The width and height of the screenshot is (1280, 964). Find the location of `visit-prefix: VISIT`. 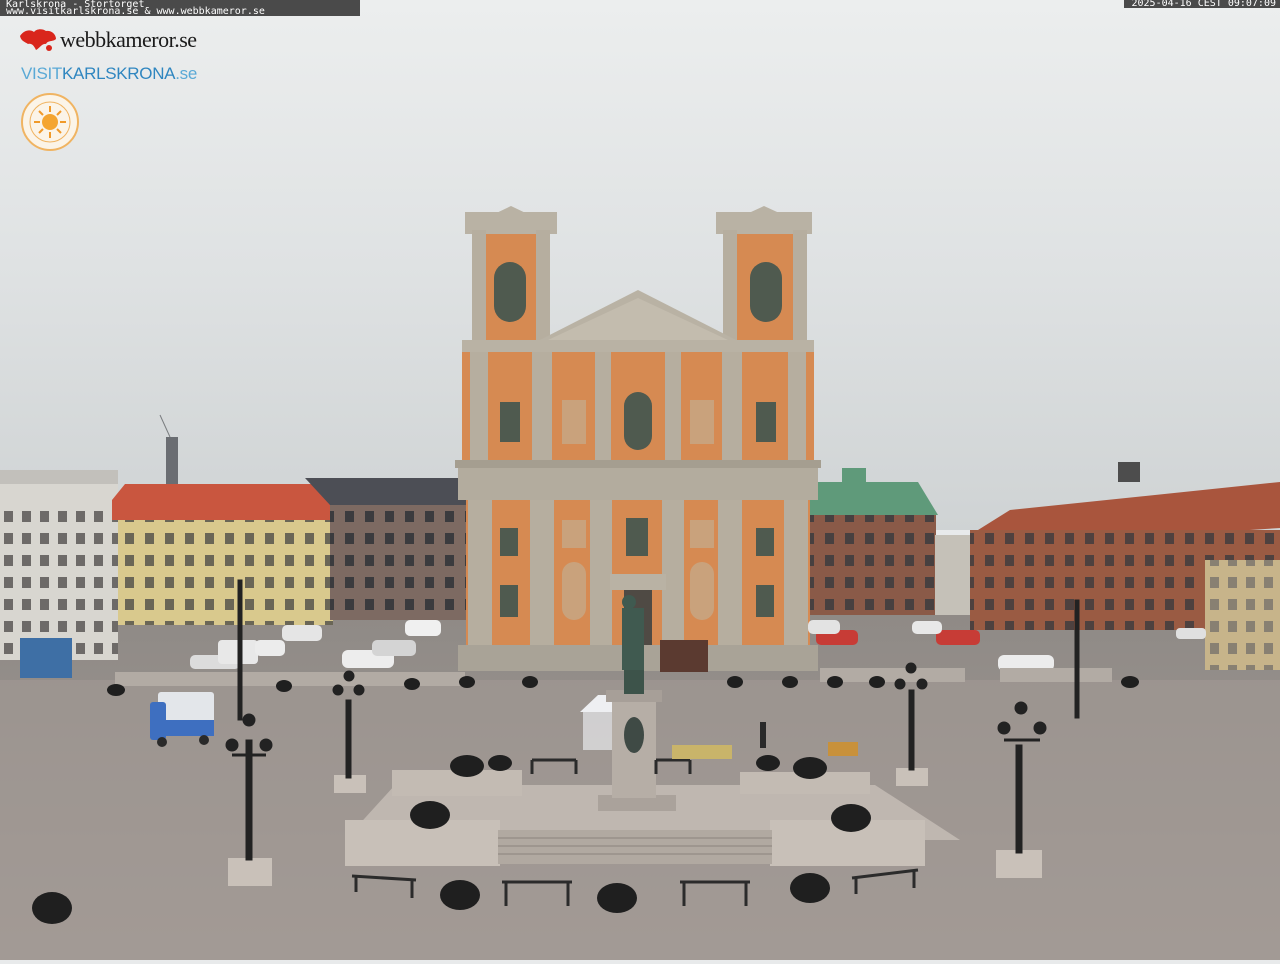

visit-prefix: VISIT is located at coordinates (41, 73).